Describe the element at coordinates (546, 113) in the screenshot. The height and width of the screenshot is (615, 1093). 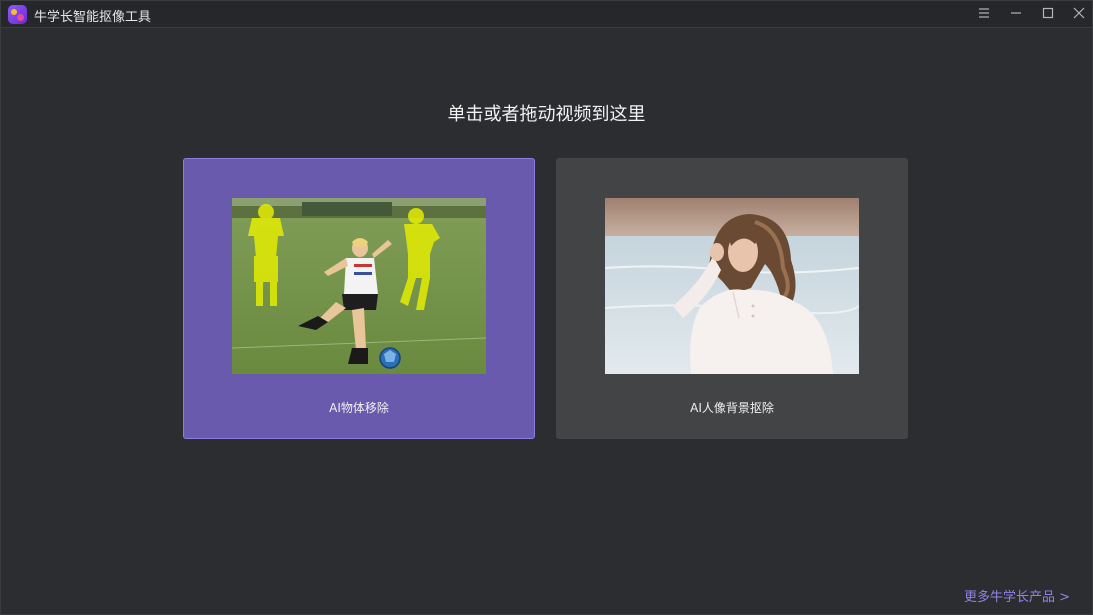
I see `drop-zone-prompt: 单击或者拖动视频到这里` at that location.